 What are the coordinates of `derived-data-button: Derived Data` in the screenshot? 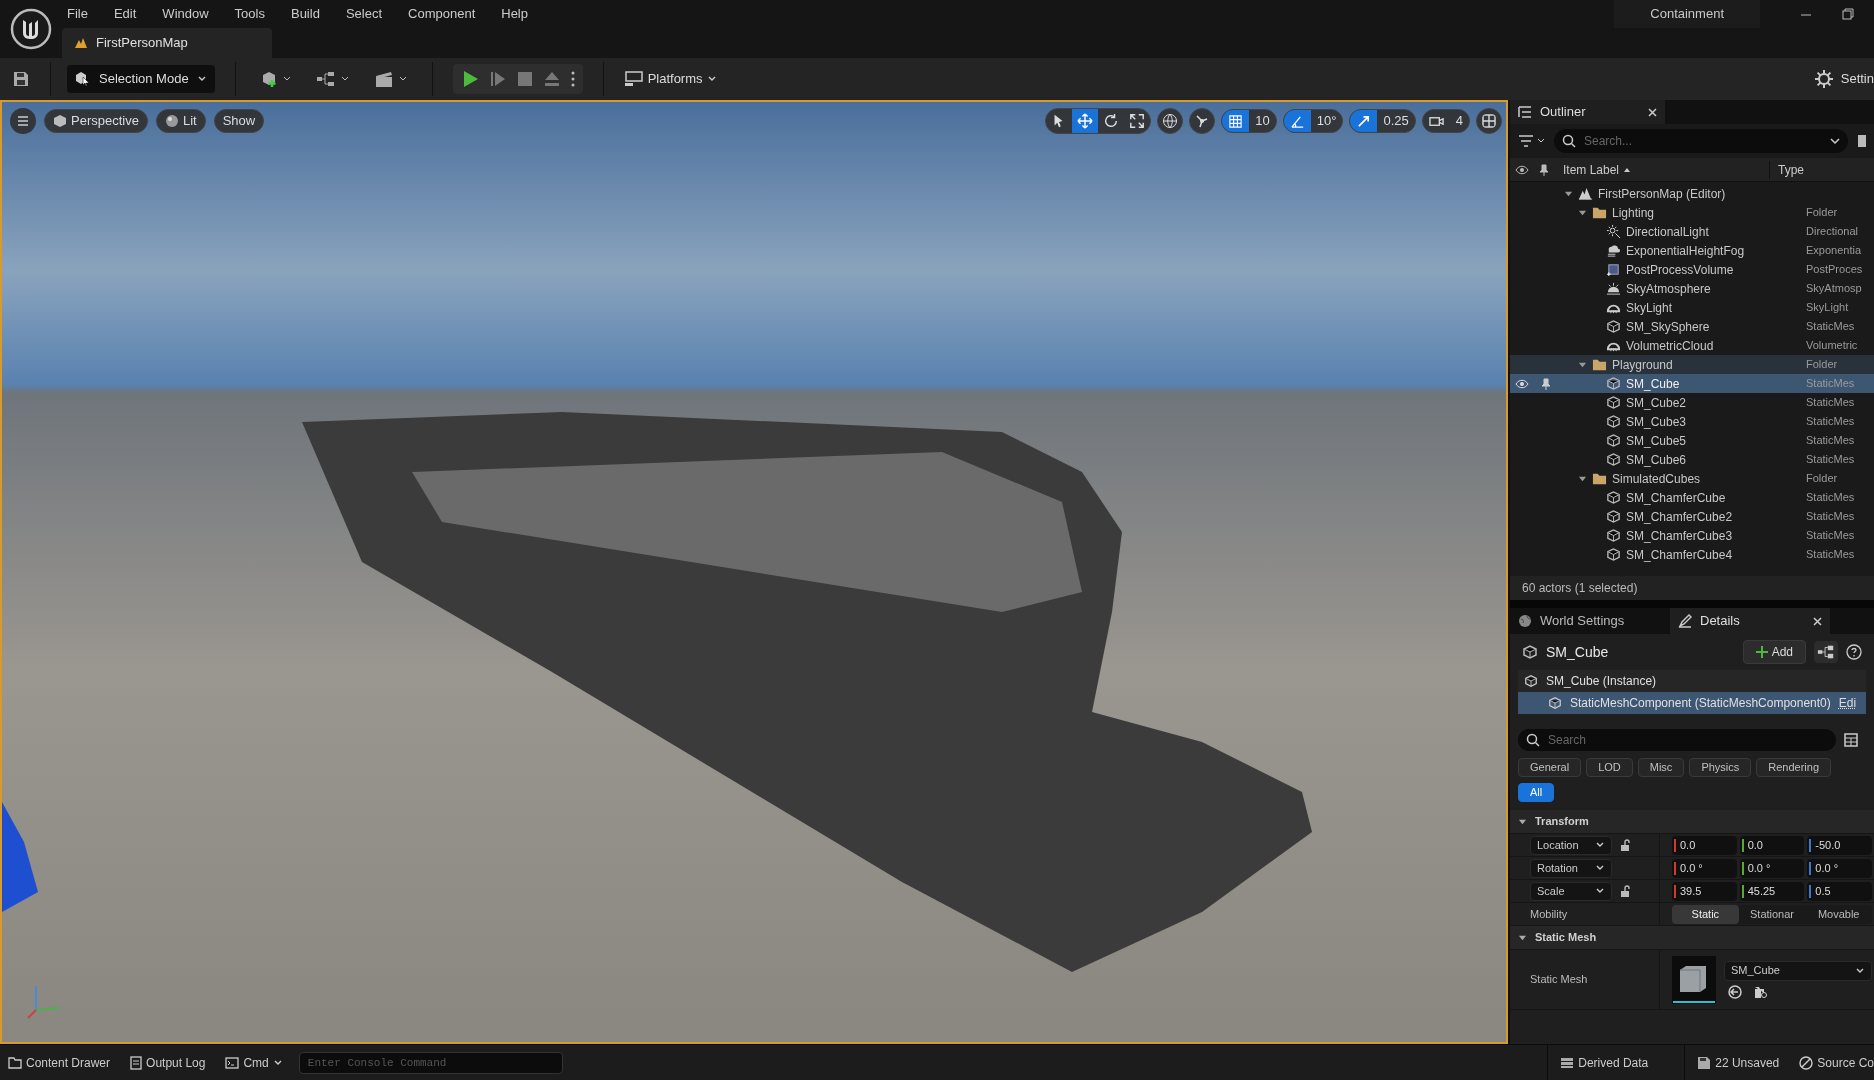 It's located at (1604, 1062).